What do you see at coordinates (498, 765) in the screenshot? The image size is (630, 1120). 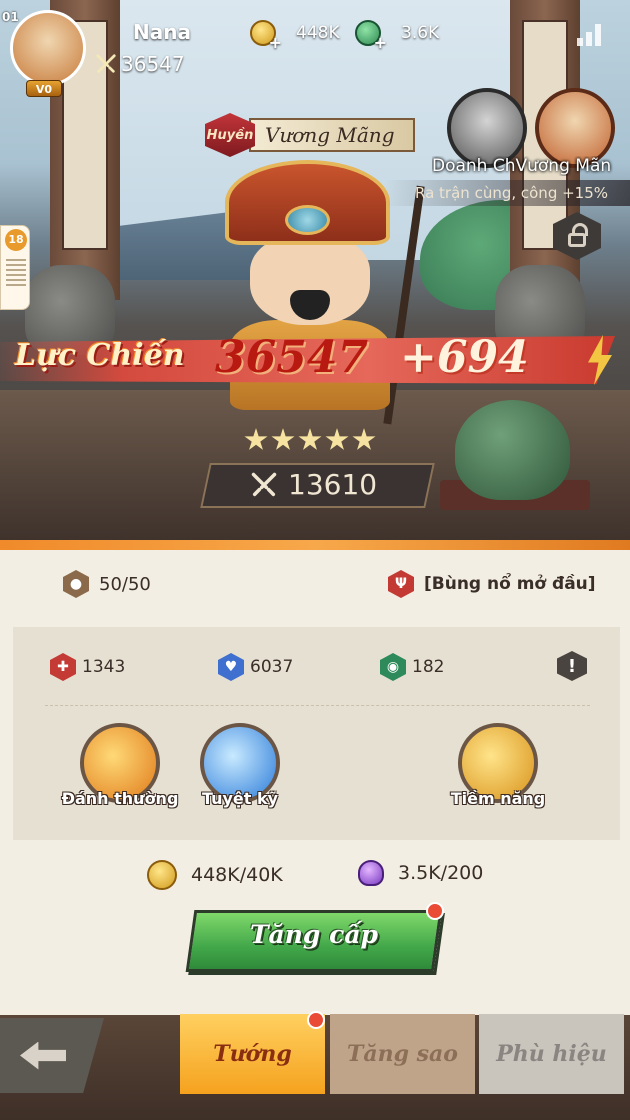 I see `skill-potential: Tiềm năng` at bounding box center [498, 765].